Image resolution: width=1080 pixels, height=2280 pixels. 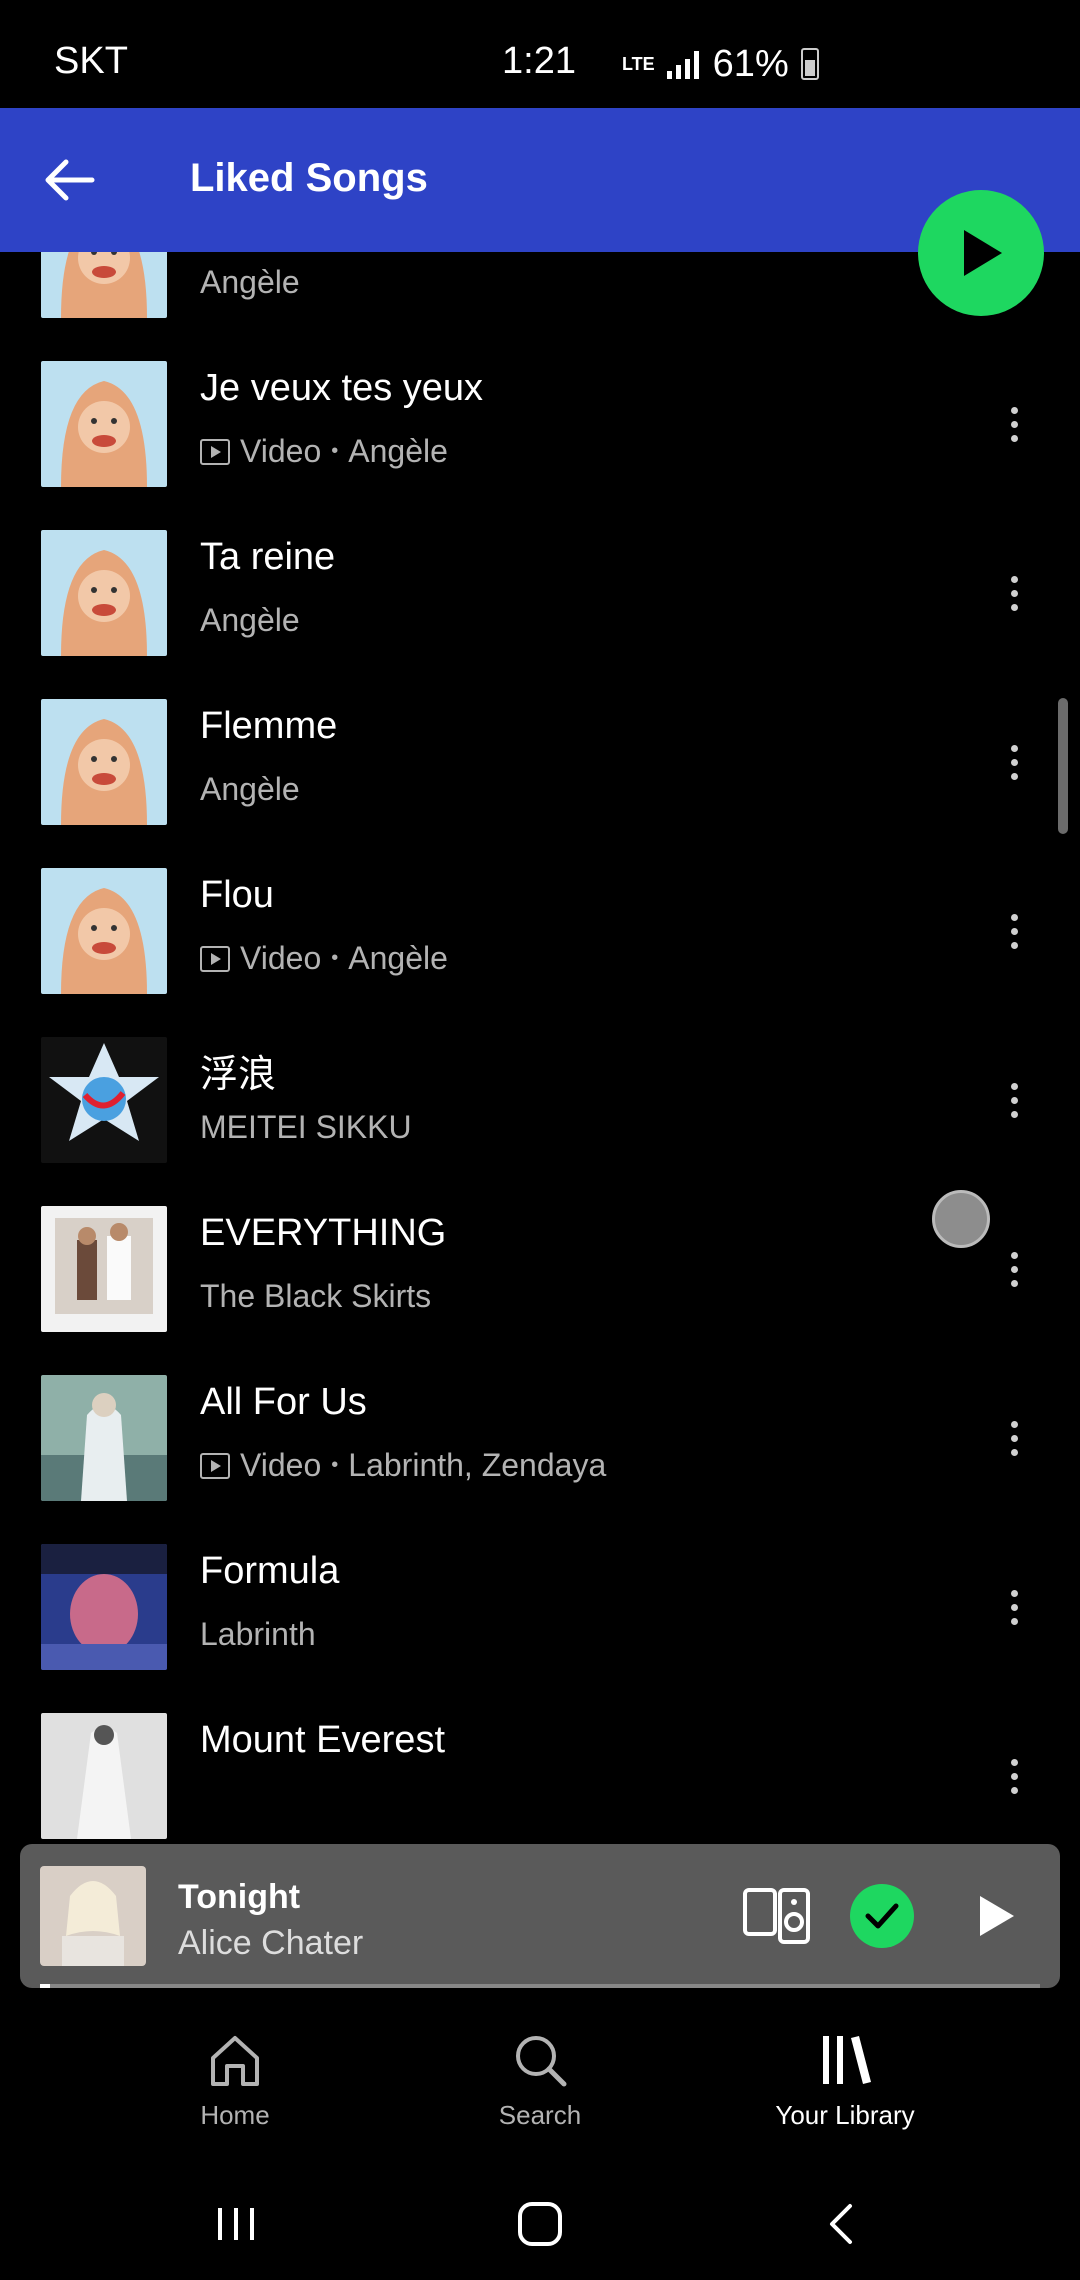 What do you see at coordinates (847, 2060) in the screenshot?
I see `library-icon` at bounding box center [847, 2060].